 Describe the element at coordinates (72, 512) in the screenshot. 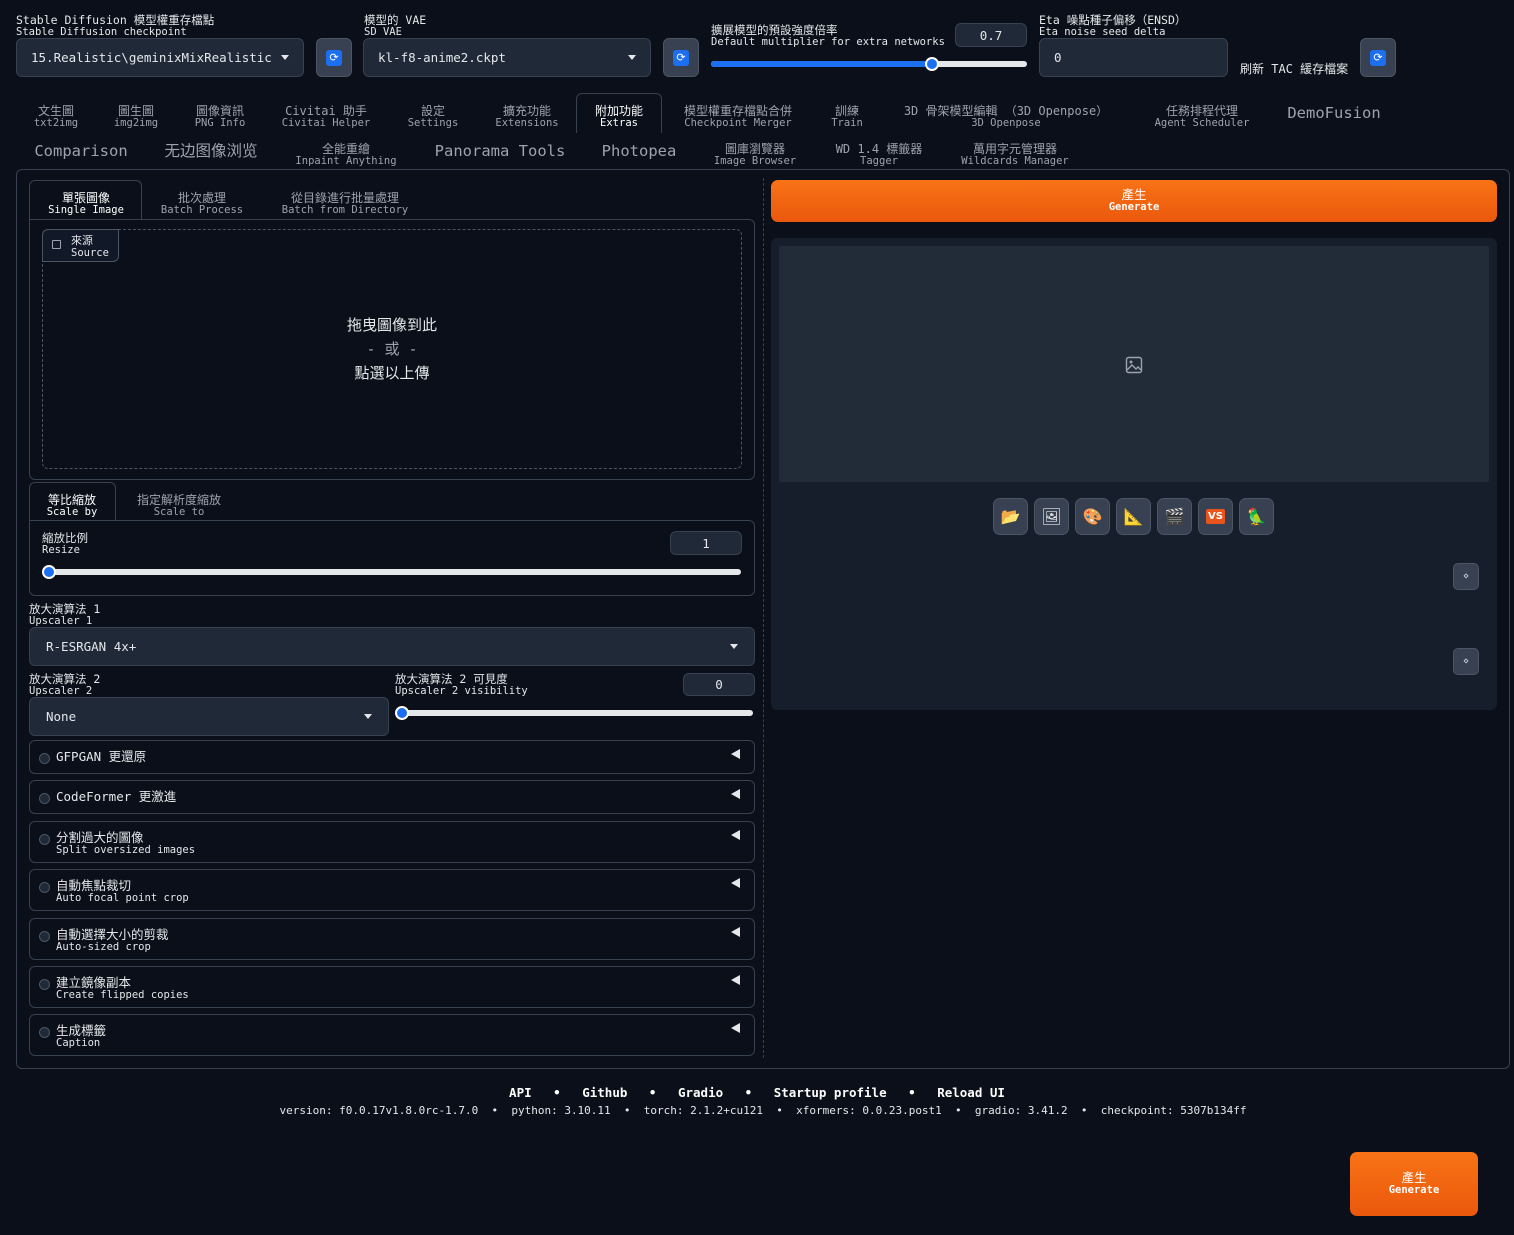

I see `tab-label-en: Scale by` at that location.